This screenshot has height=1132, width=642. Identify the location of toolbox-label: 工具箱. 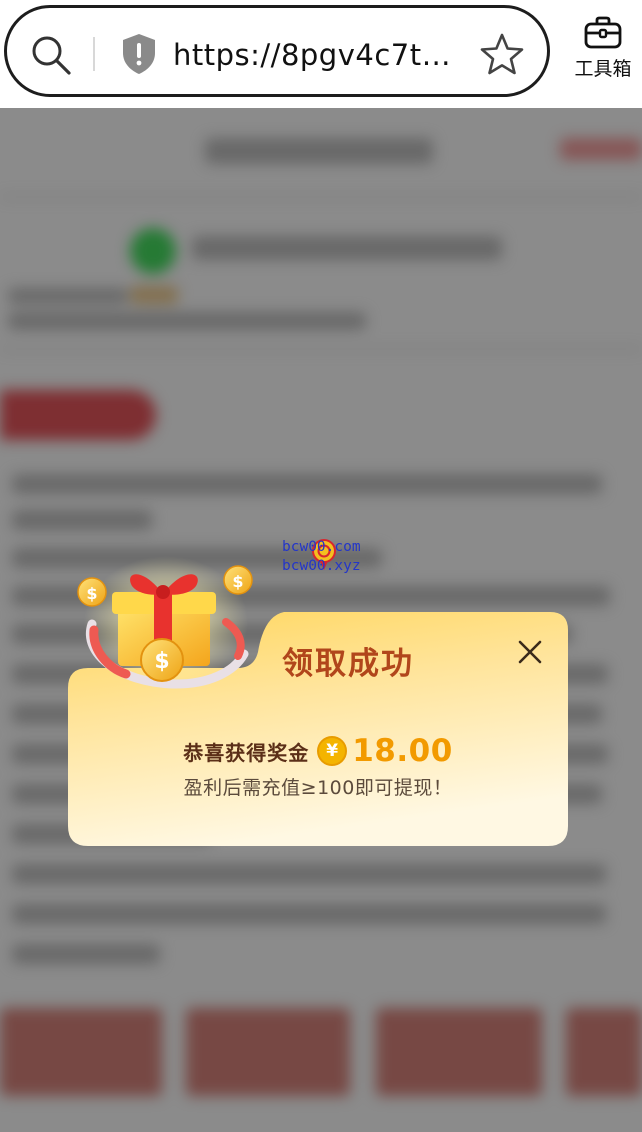
(603, 69).